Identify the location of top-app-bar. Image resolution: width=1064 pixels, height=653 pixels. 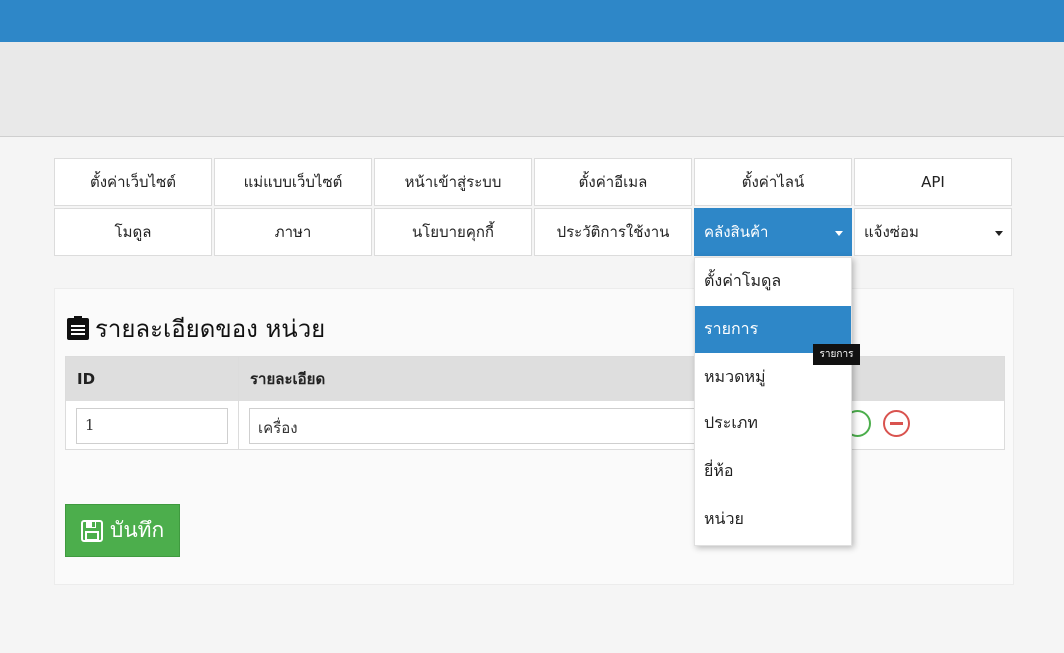
(532, 21).